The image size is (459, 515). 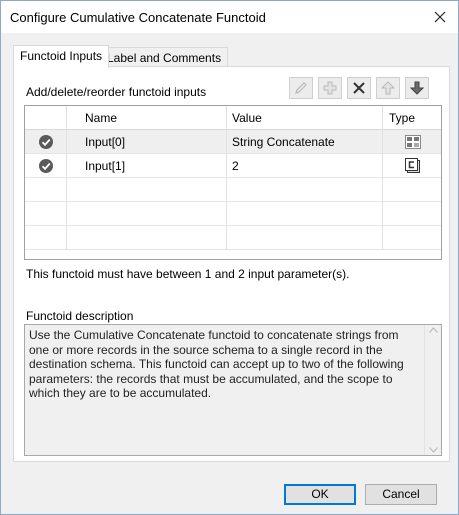 I want to click on close-button, so click(x=440, y=17).